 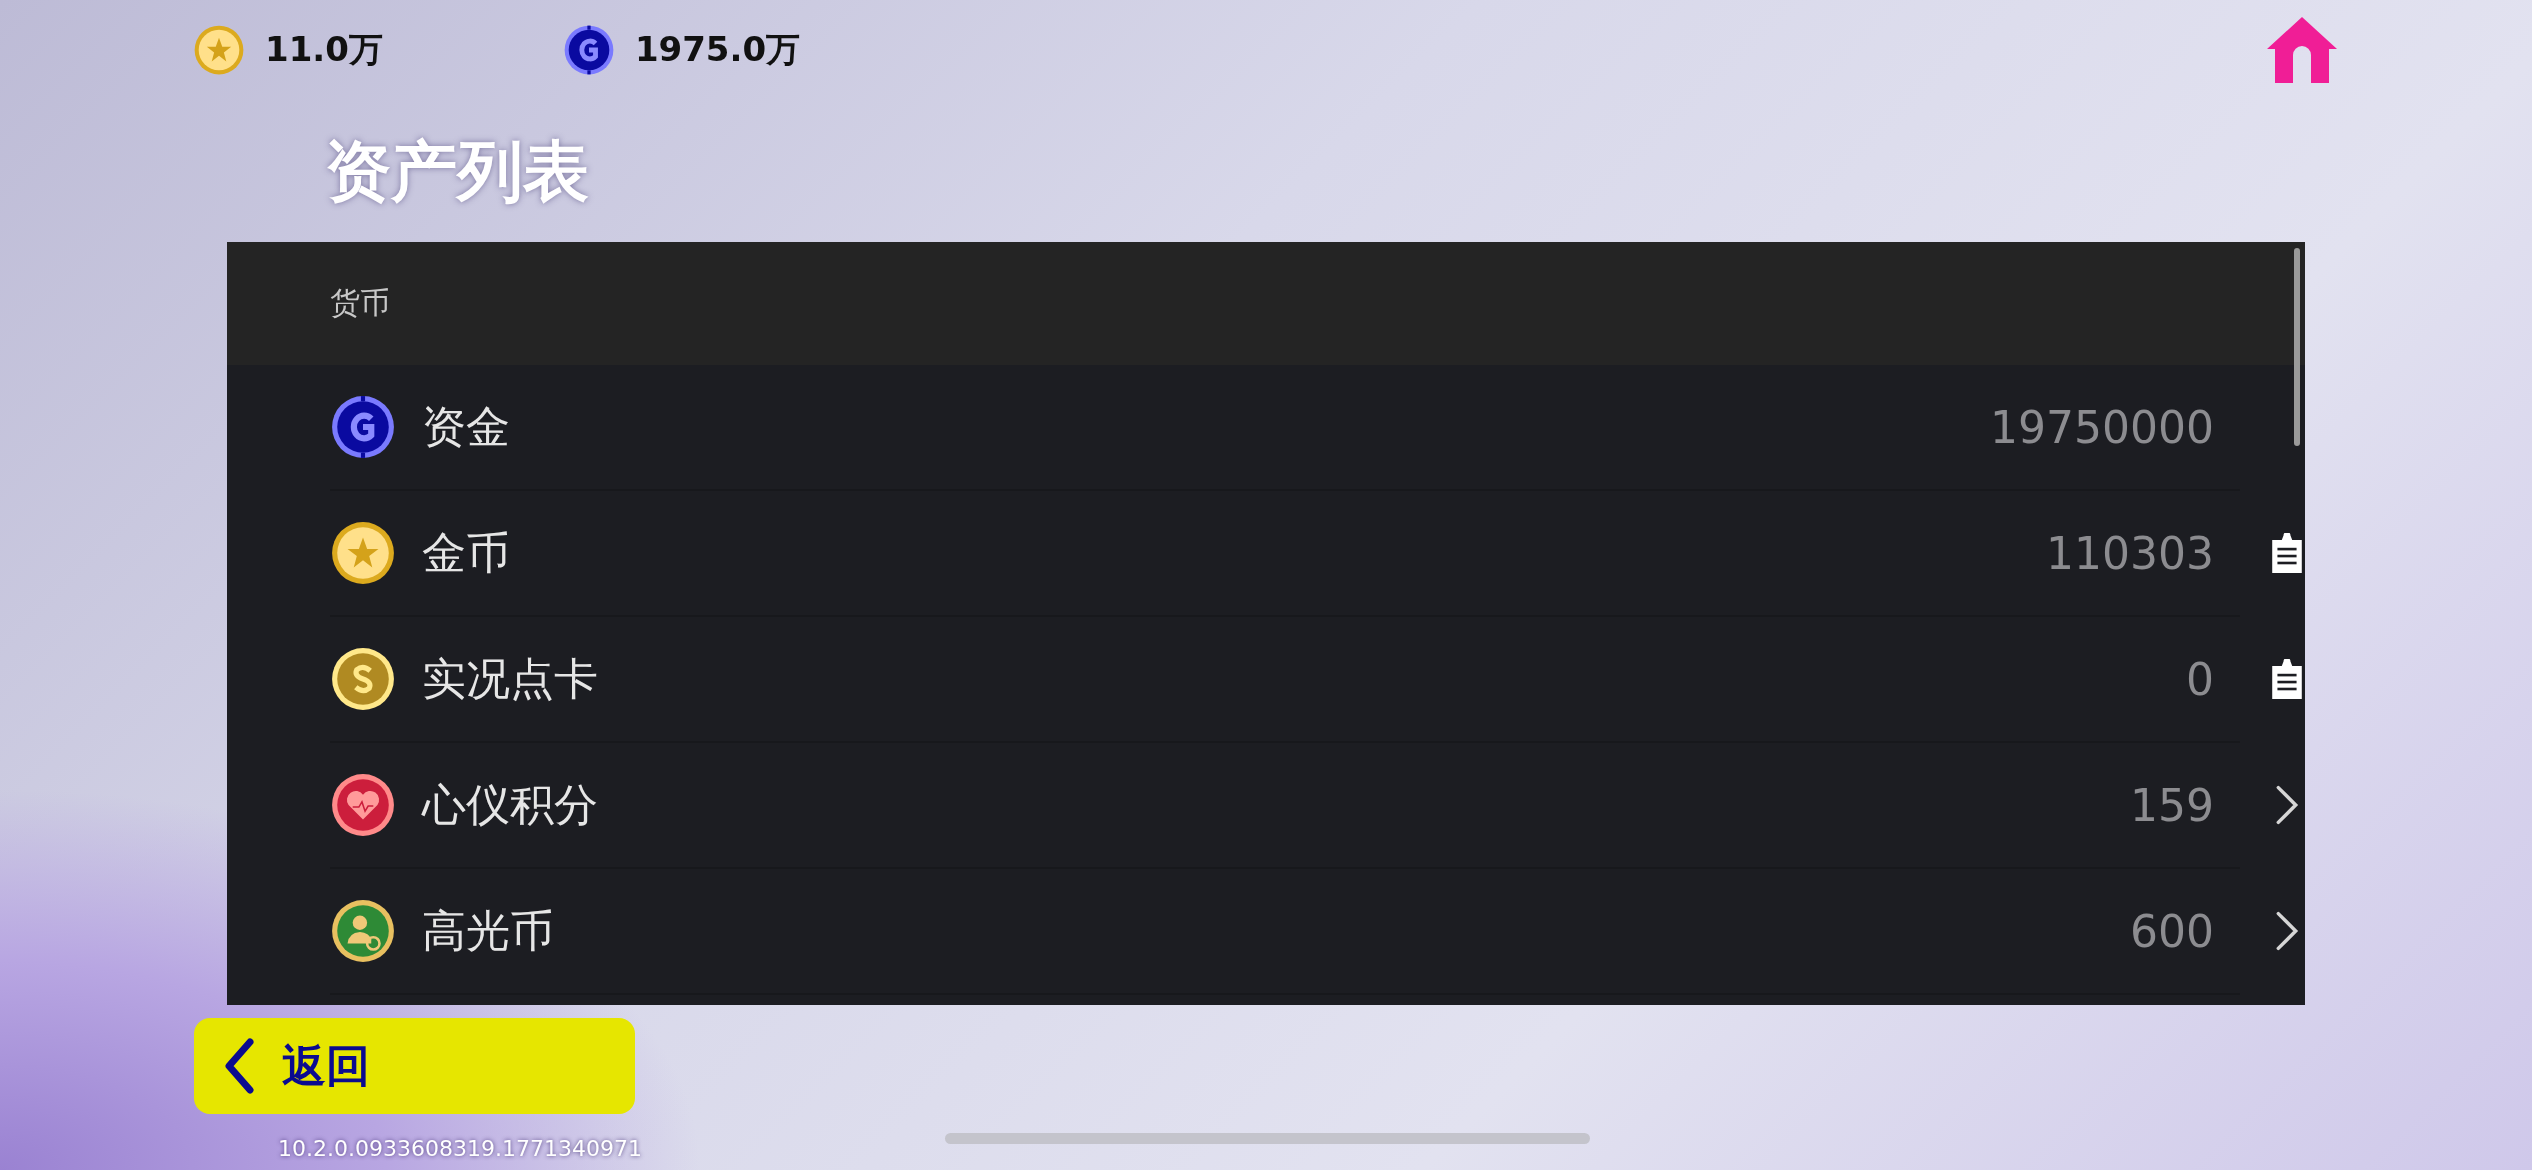 I want to click on page-title: 资产列表, so click(x=457, y=172).